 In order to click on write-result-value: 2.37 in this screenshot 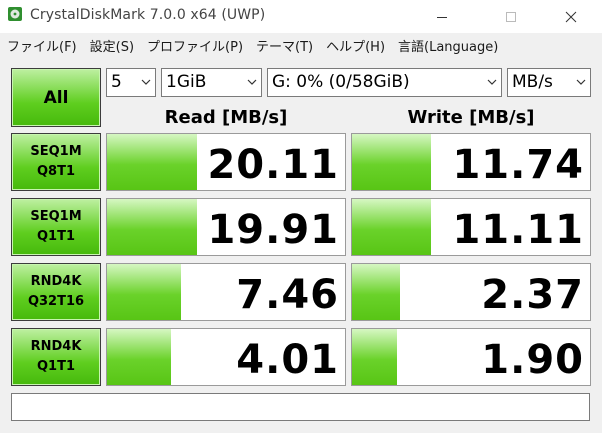, I will do `click(532, 295)`.